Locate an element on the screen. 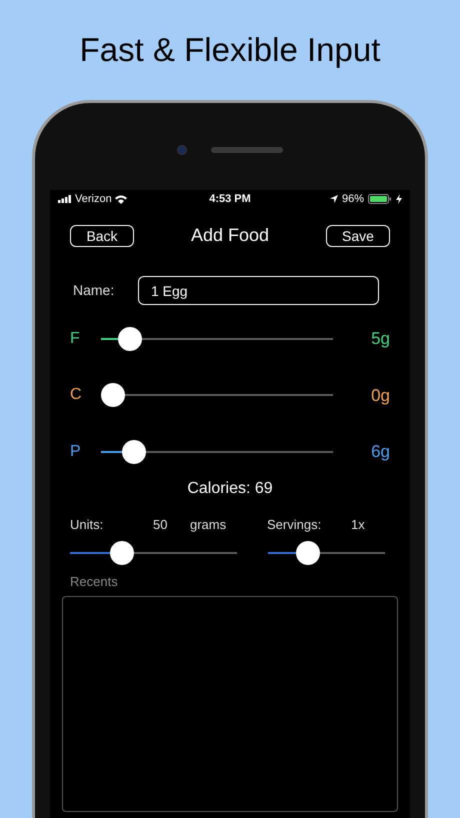 The width and height of the screenshot is (460, 818). macro-letter: F is located at coordinates (75, 338).